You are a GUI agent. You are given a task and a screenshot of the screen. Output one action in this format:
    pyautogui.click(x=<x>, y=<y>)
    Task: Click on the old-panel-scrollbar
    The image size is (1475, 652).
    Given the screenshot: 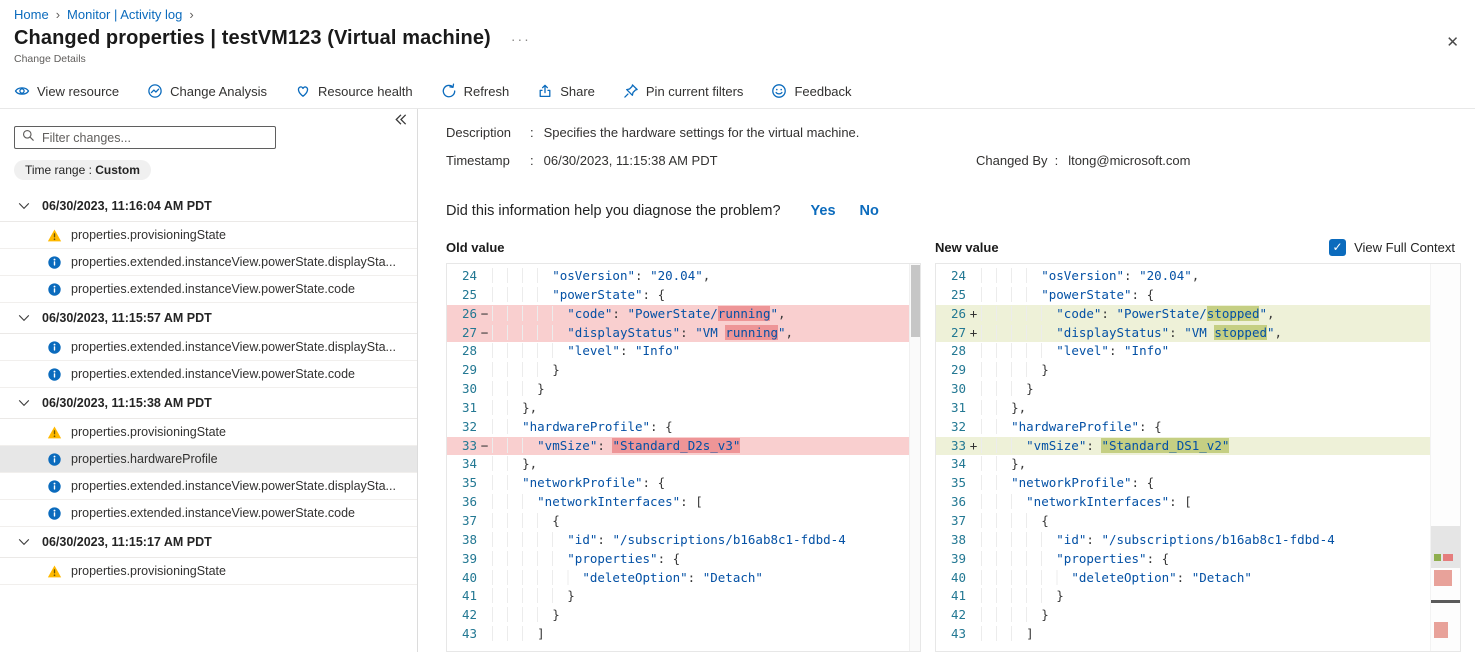 What is the action you would take?
    pyautogui.click(x=914, y=457)
    